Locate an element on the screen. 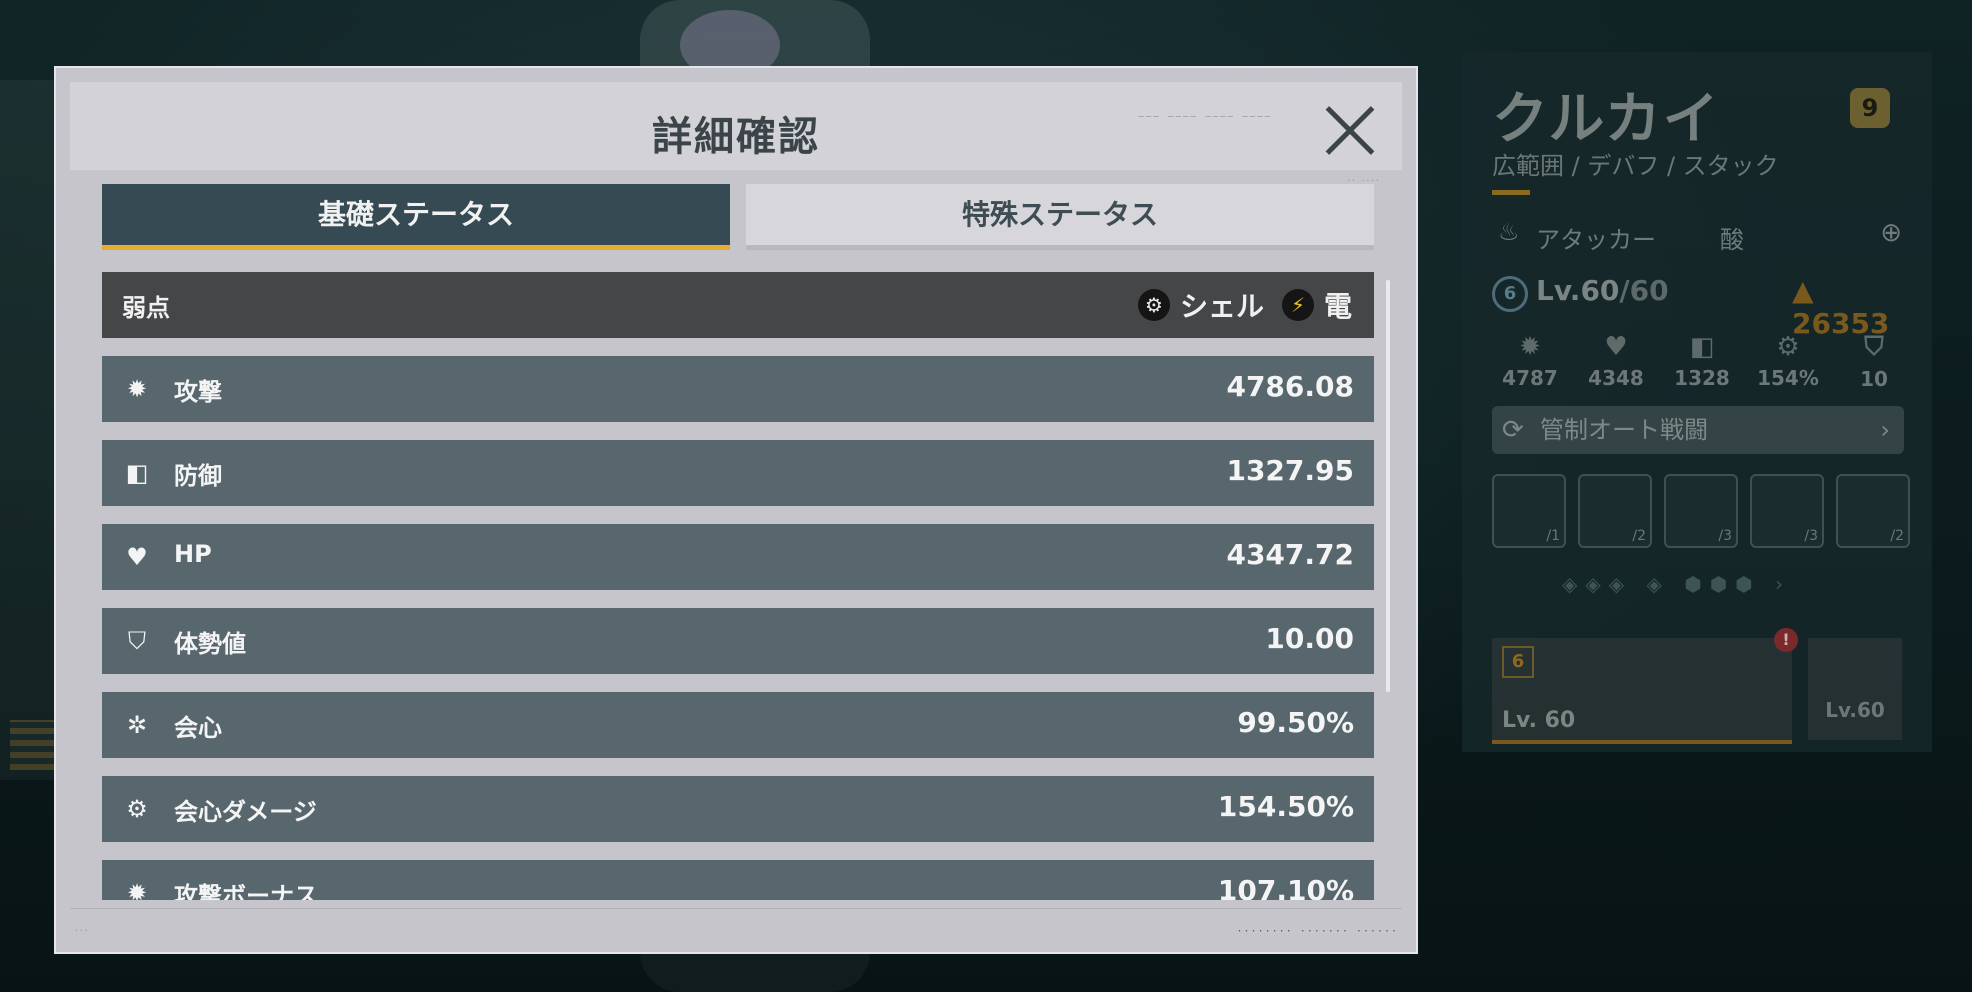  alert-icon: ! is located at coordinates (1786, 640).